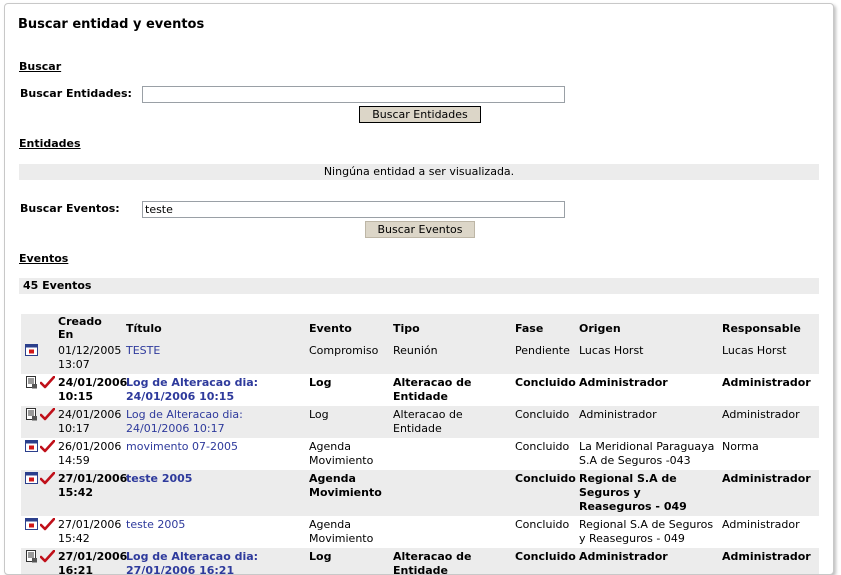 The height and width of the screenshot is (575, 841). Describe the element at coordinates (769, 358) in the screenshot. I see `cell-responsible: Lucas Horst` at that location.